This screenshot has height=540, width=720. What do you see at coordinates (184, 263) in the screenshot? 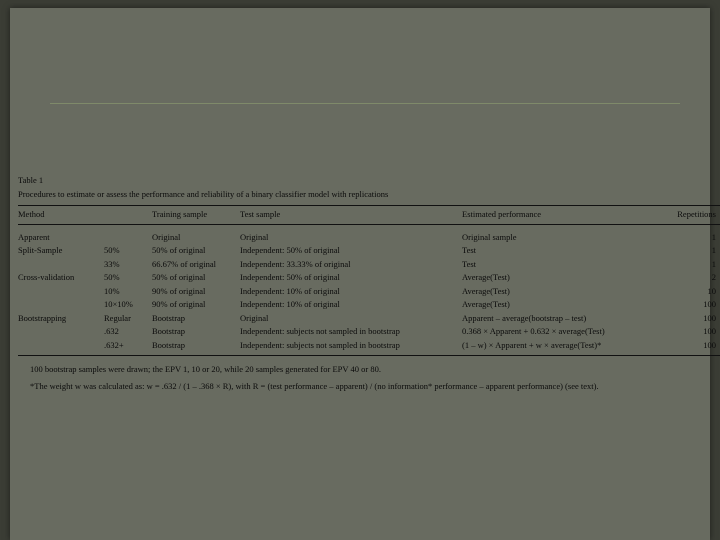
I see `cell-training: 66.67% of original` at bounding box center [184, 263].